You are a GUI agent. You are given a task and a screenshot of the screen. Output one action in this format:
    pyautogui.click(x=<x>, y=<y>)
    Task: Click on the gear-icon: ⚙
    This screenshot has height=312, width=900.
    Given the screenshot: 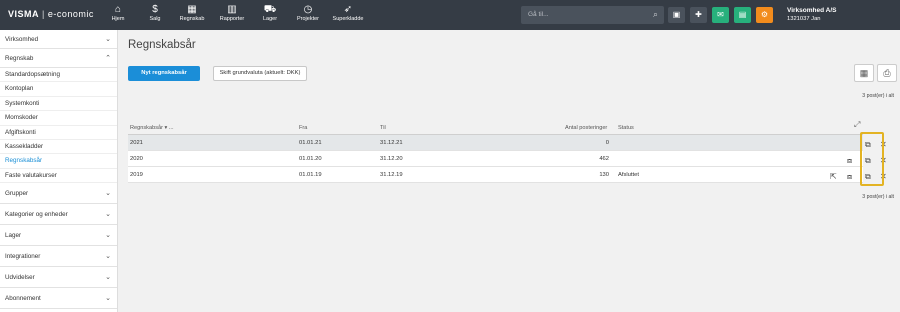 What is the action you would take?
    pyautogui.click(x=764, y=14)
    